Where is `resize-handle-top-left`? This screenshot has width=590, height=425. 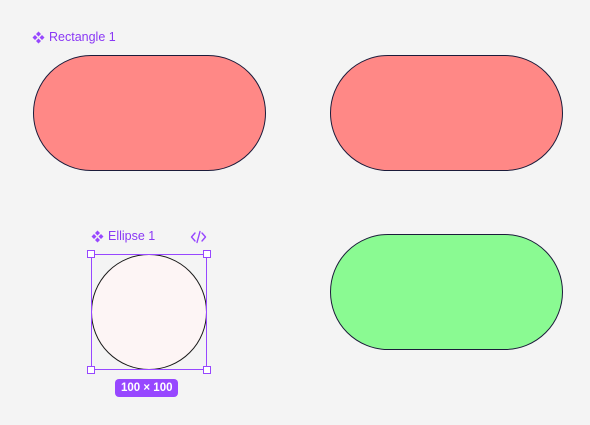
resize-handle-top-left is located at coordinates (91, 254).